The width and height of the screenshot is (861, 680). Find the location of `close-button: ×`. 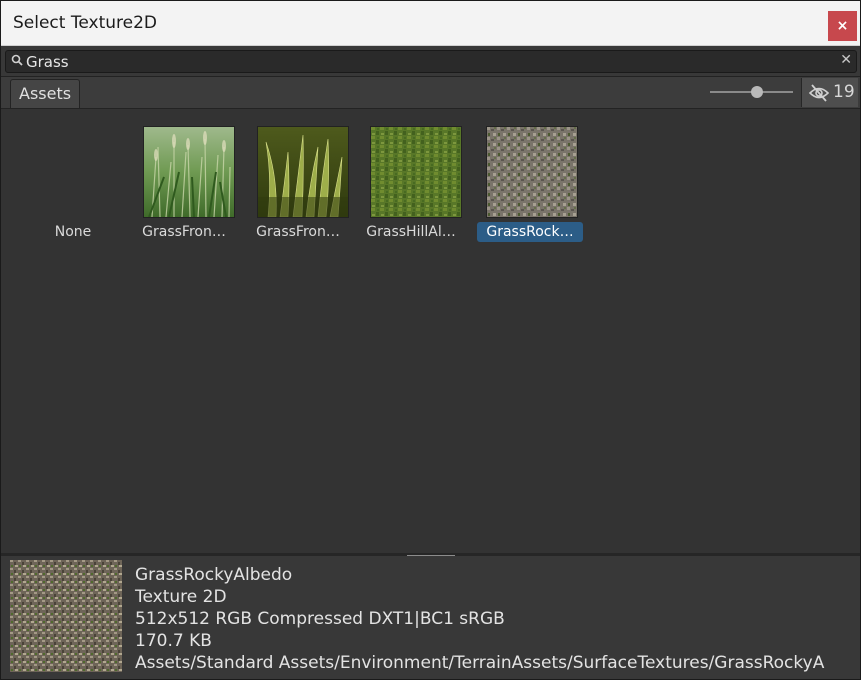

close-button: × is located at coordinates (842, 26).